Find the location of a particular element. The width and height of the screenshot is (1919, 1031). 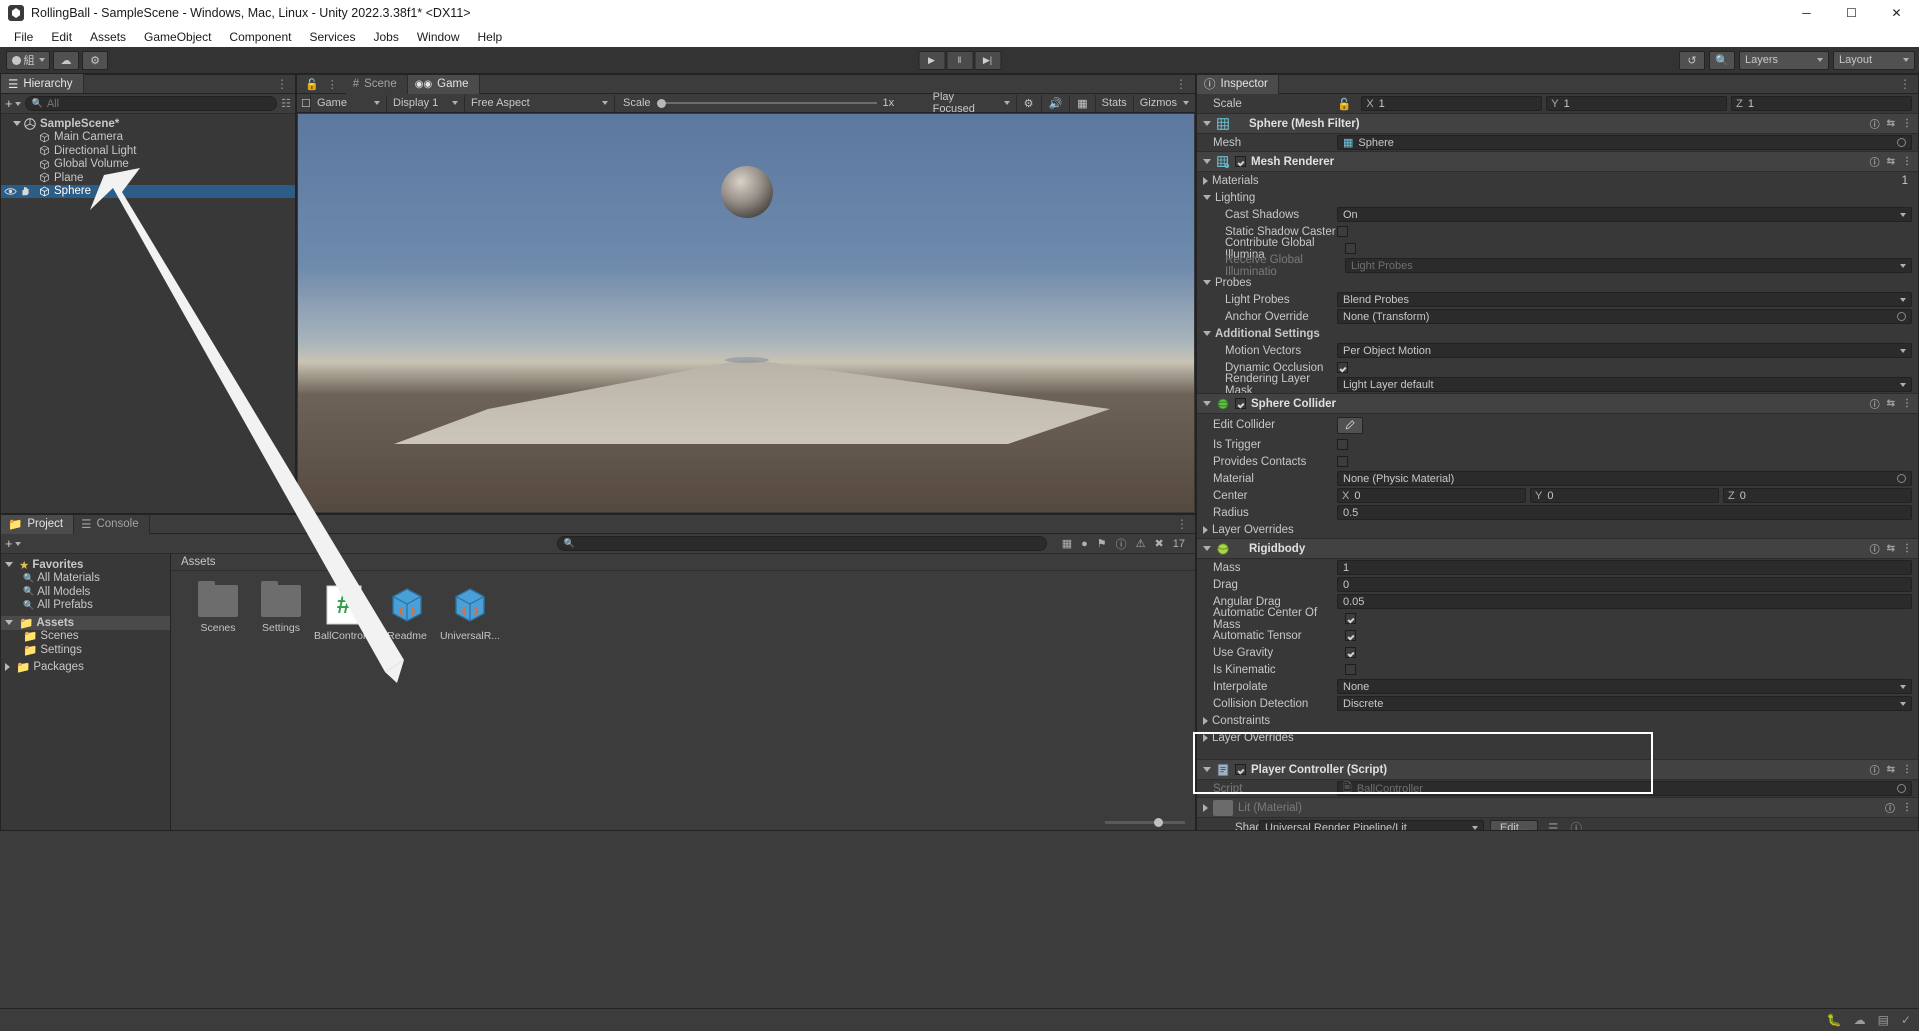

create-gameobject-button: + is located at coordinates (13, 103).